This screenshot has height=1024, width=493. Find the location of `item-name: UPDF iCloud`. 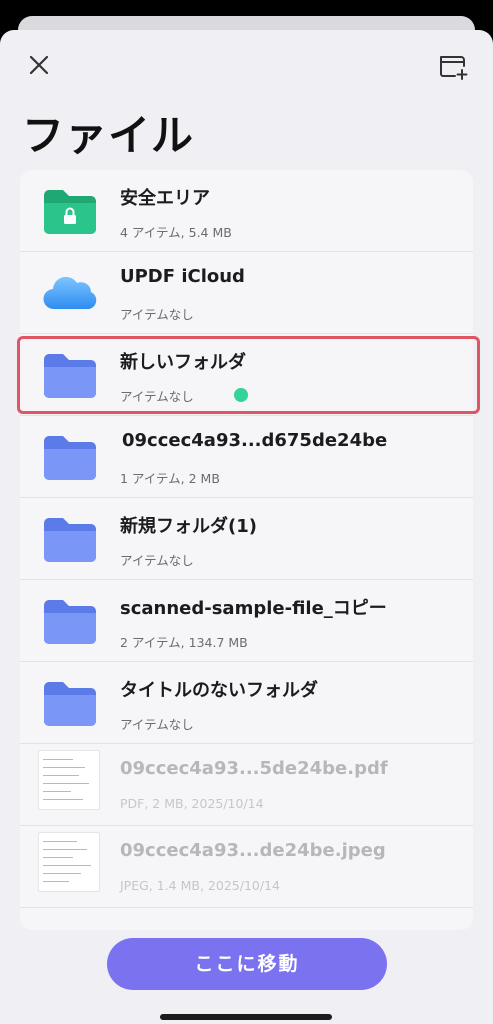

item-name: UPDF iCloud is located at coordinates (182, 276).